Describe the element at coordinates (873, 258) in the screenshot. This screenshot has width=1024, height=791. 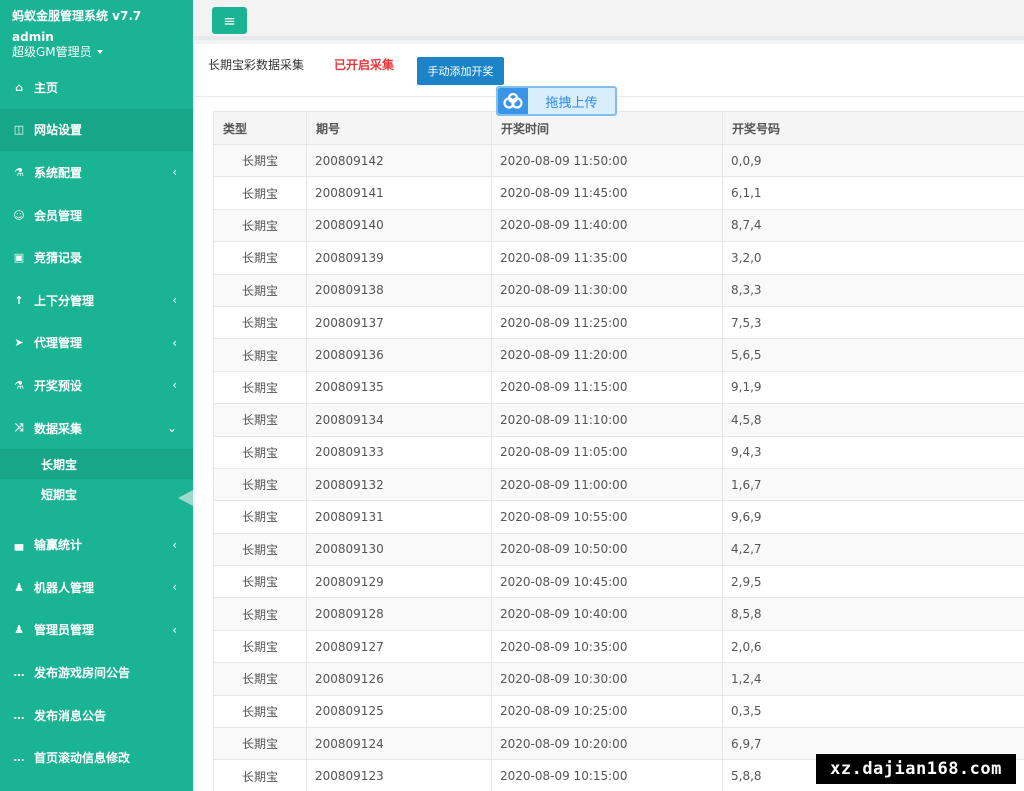
I see `cell-numbers: 3,2,0` at that location.